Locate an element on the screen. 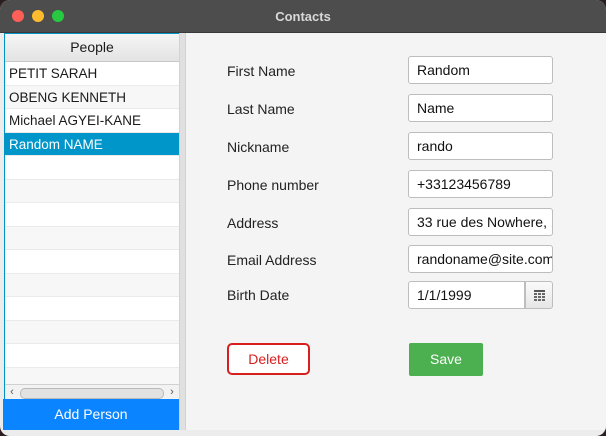  people-list-header: People is located at coordinates (92, 48).